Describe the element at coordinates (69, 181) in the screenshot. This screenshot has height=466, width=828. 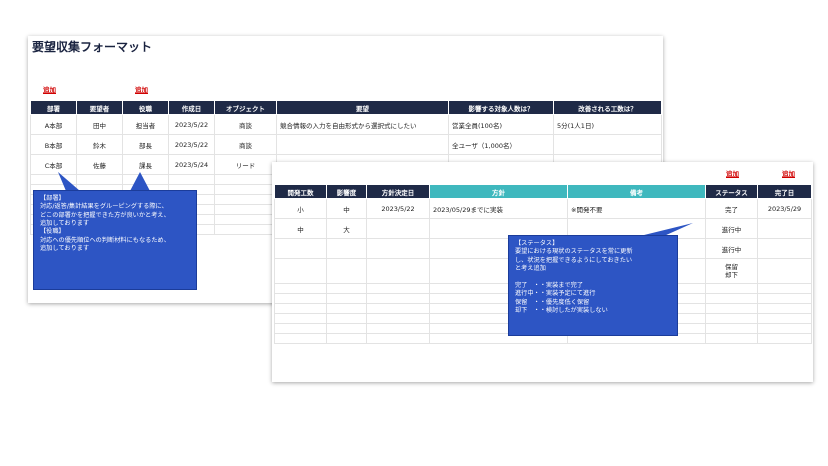
I see `callout1-pointer-department` at that location.